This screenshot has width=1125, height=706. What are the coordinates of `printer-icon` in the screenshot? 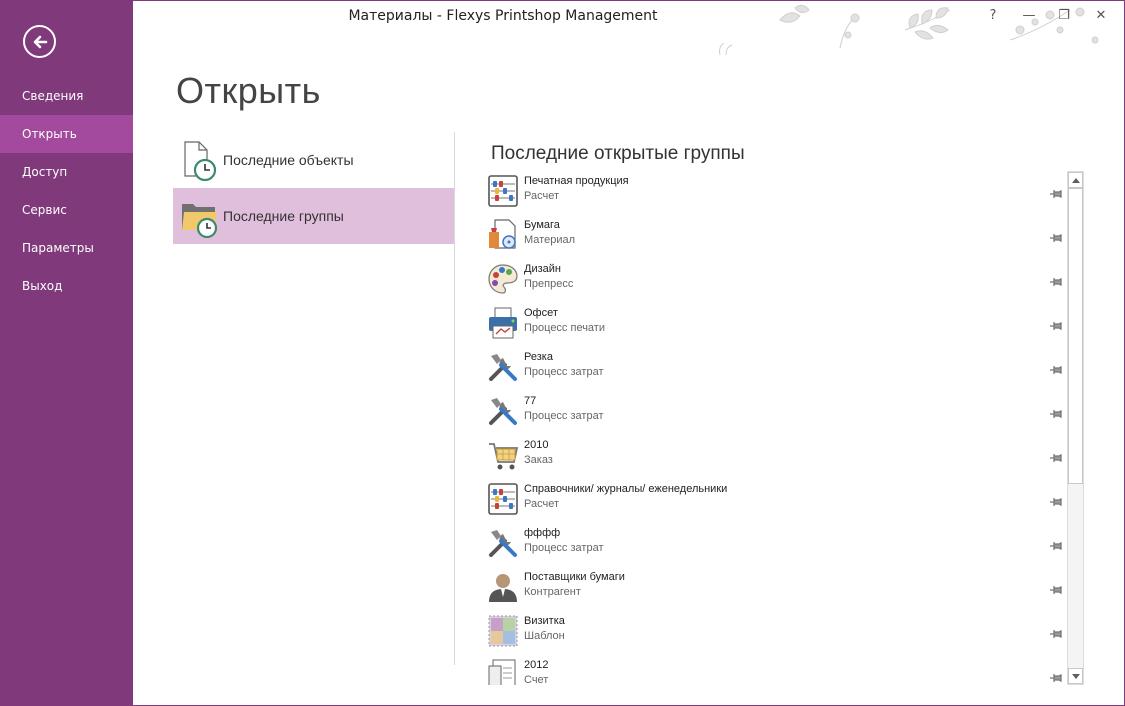 It's located at (503, 323).